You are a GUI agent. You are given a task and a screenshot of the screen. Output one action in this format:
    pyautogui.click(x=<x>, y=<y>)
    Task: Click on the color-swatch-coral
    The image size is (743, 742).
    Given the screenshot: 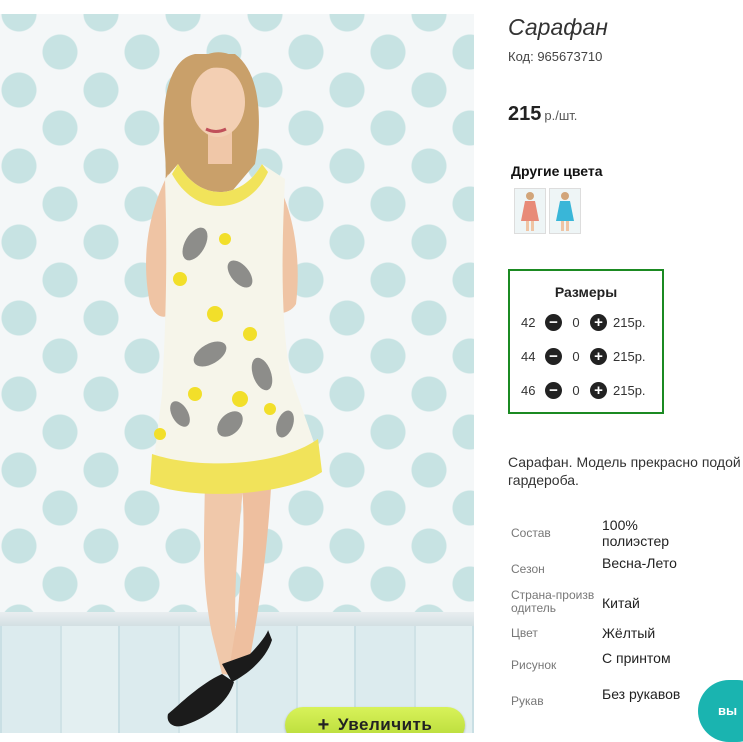 What is the action you would take?
    pyautogui.click(x=530, y=211)
    